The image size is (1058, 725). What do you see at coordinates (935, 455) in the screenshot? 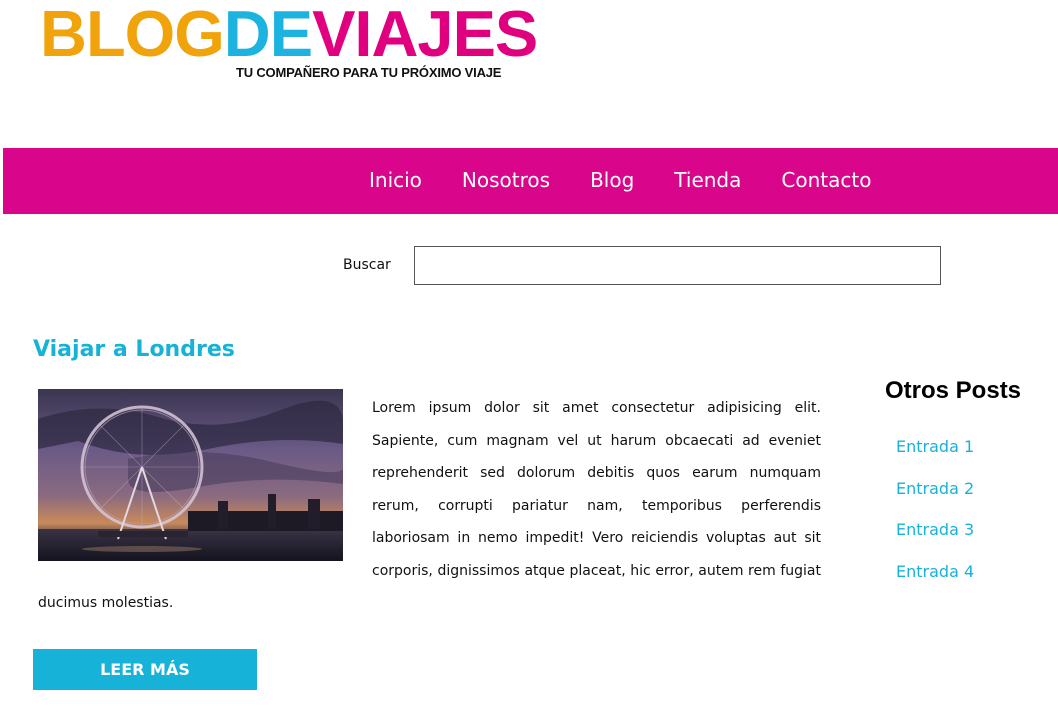
I see `sidebar-item-entrada-1: Entrada 1` at bounding box center [935, 455].